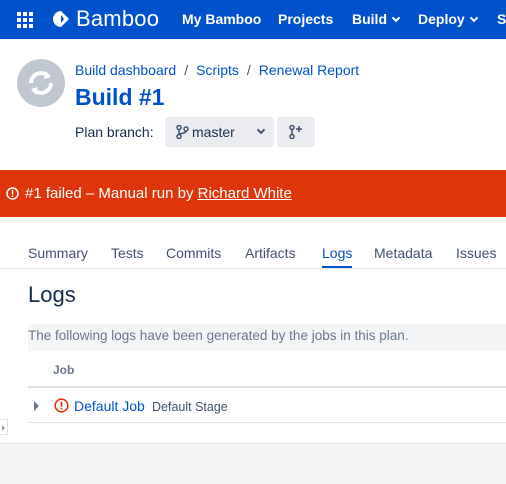 The width and height of the screenshot is (506, 484). I want to click on plan-branch-select: master, so click(219, 132).